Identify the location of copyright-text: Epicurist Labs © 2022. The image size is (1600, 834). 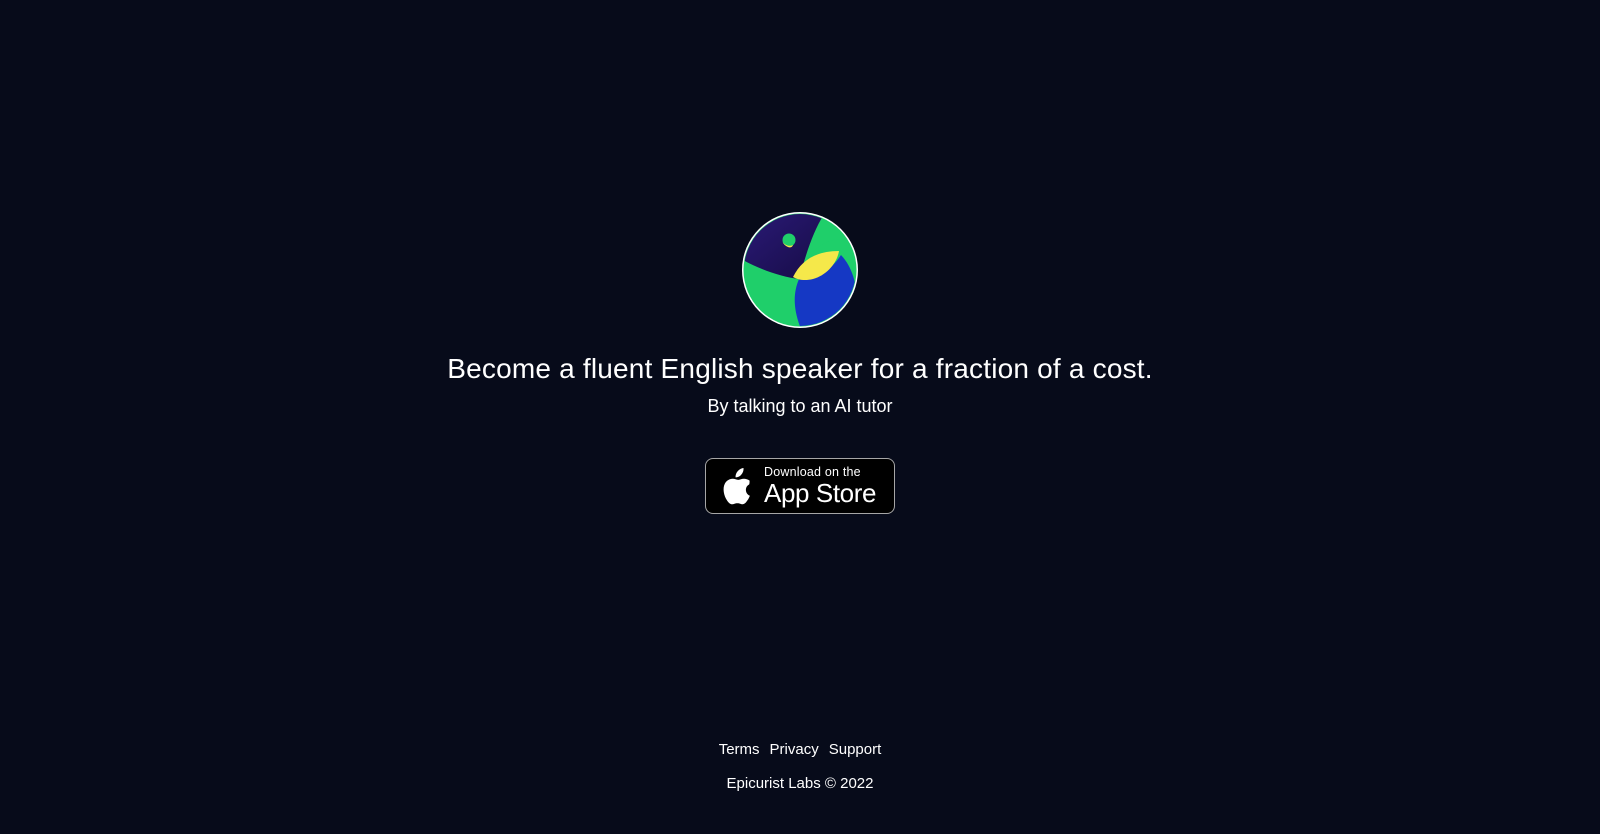
(800, 783).